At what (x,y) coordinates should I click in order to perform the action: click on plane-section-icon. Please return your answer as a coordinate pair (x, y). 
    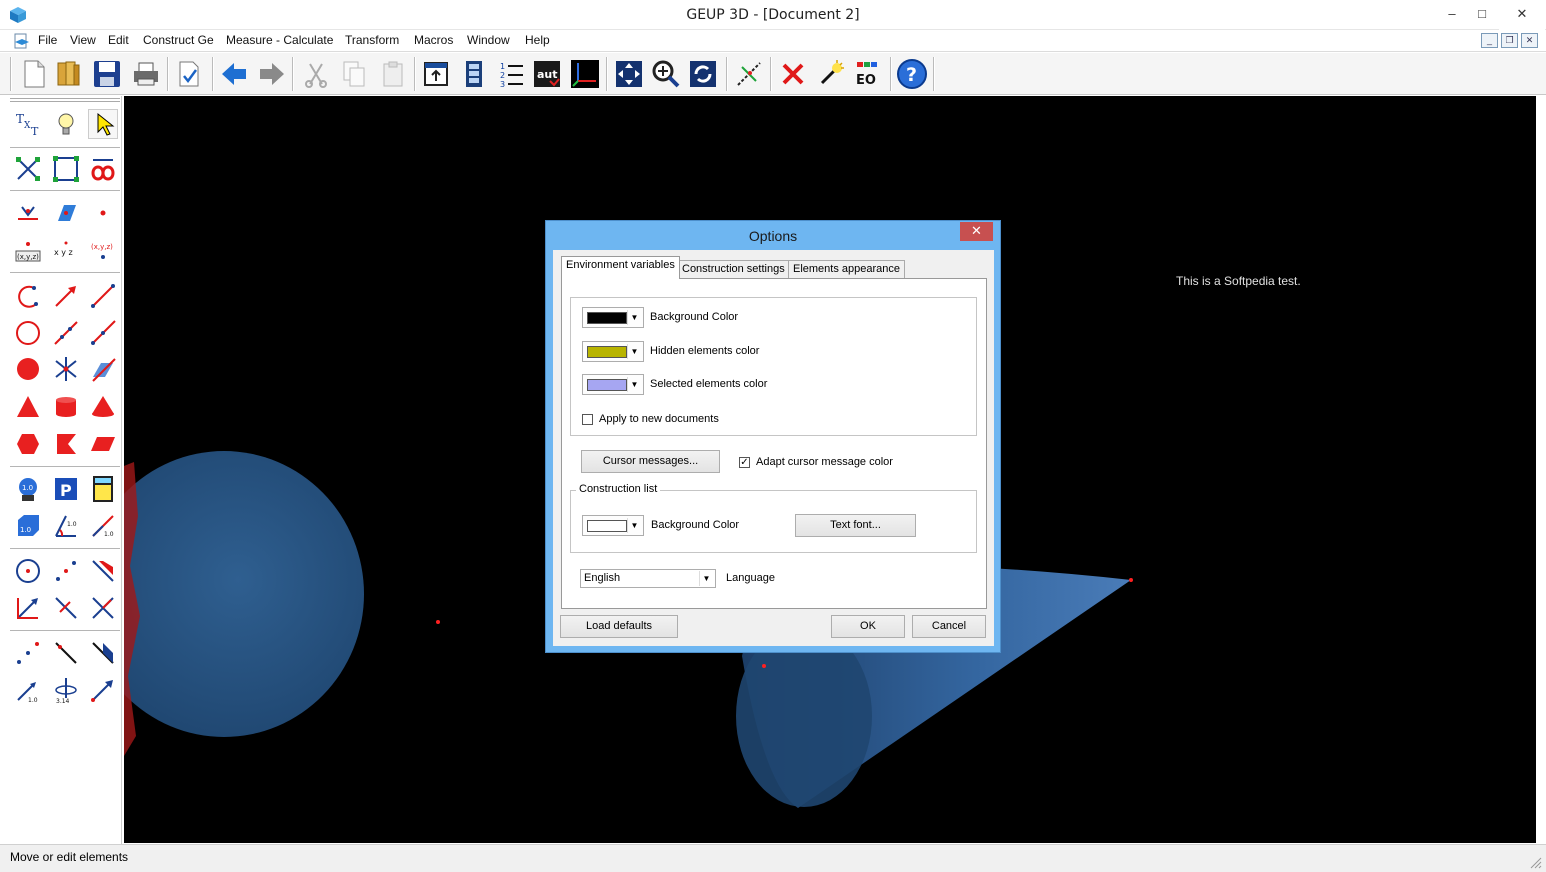
    Looking at the image, I should click on (103, 369).